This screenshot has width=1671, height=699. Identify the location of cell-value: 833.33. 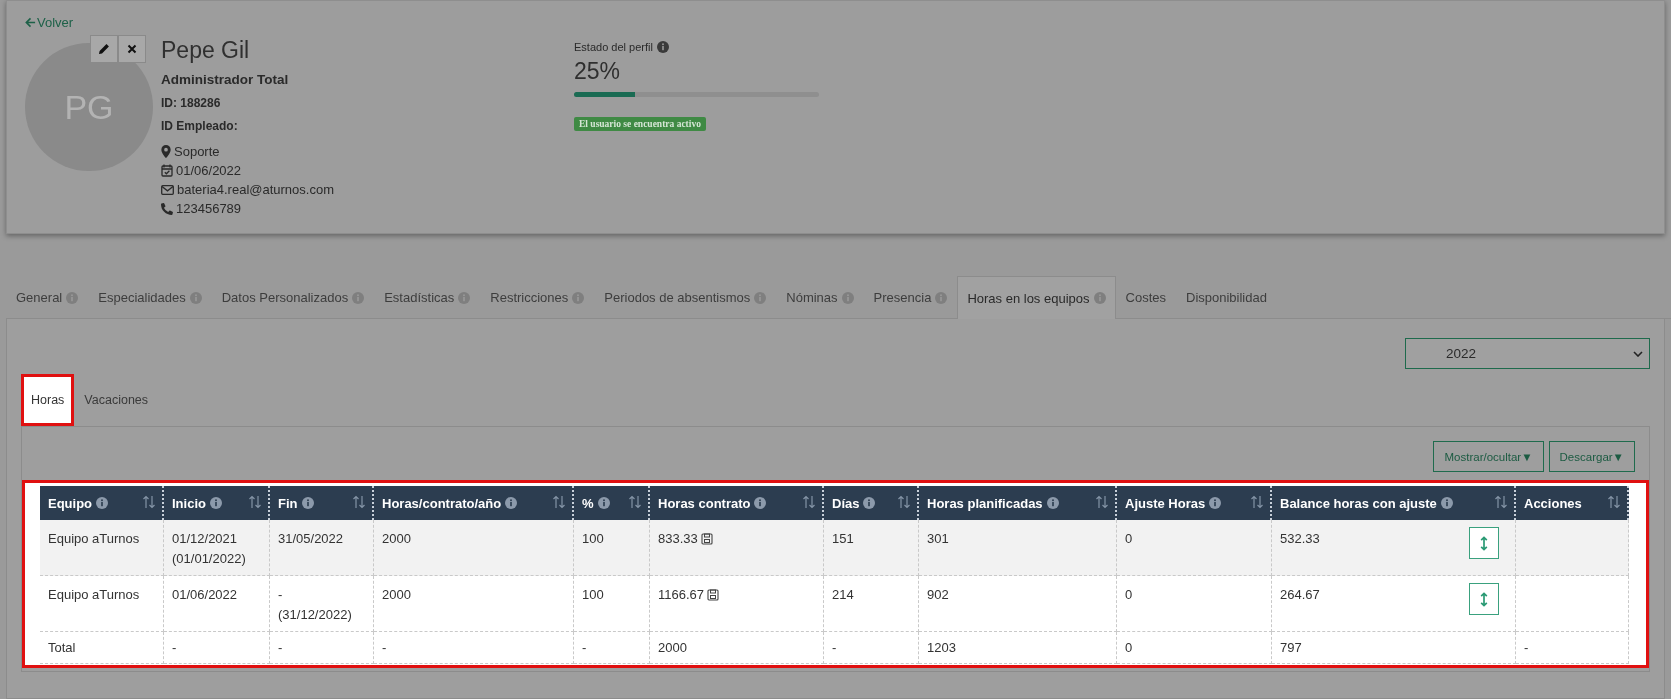
(678, 539).